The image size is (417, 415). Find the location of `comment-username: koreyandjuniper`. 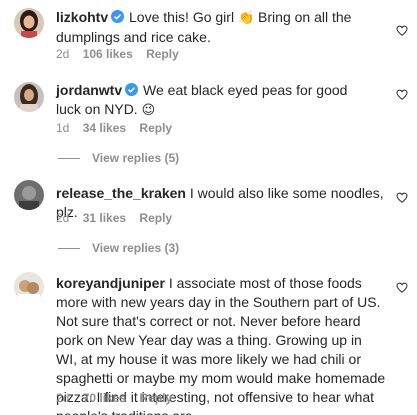

comment-username: koreyandjuniper is located at coordinates (110, 283).